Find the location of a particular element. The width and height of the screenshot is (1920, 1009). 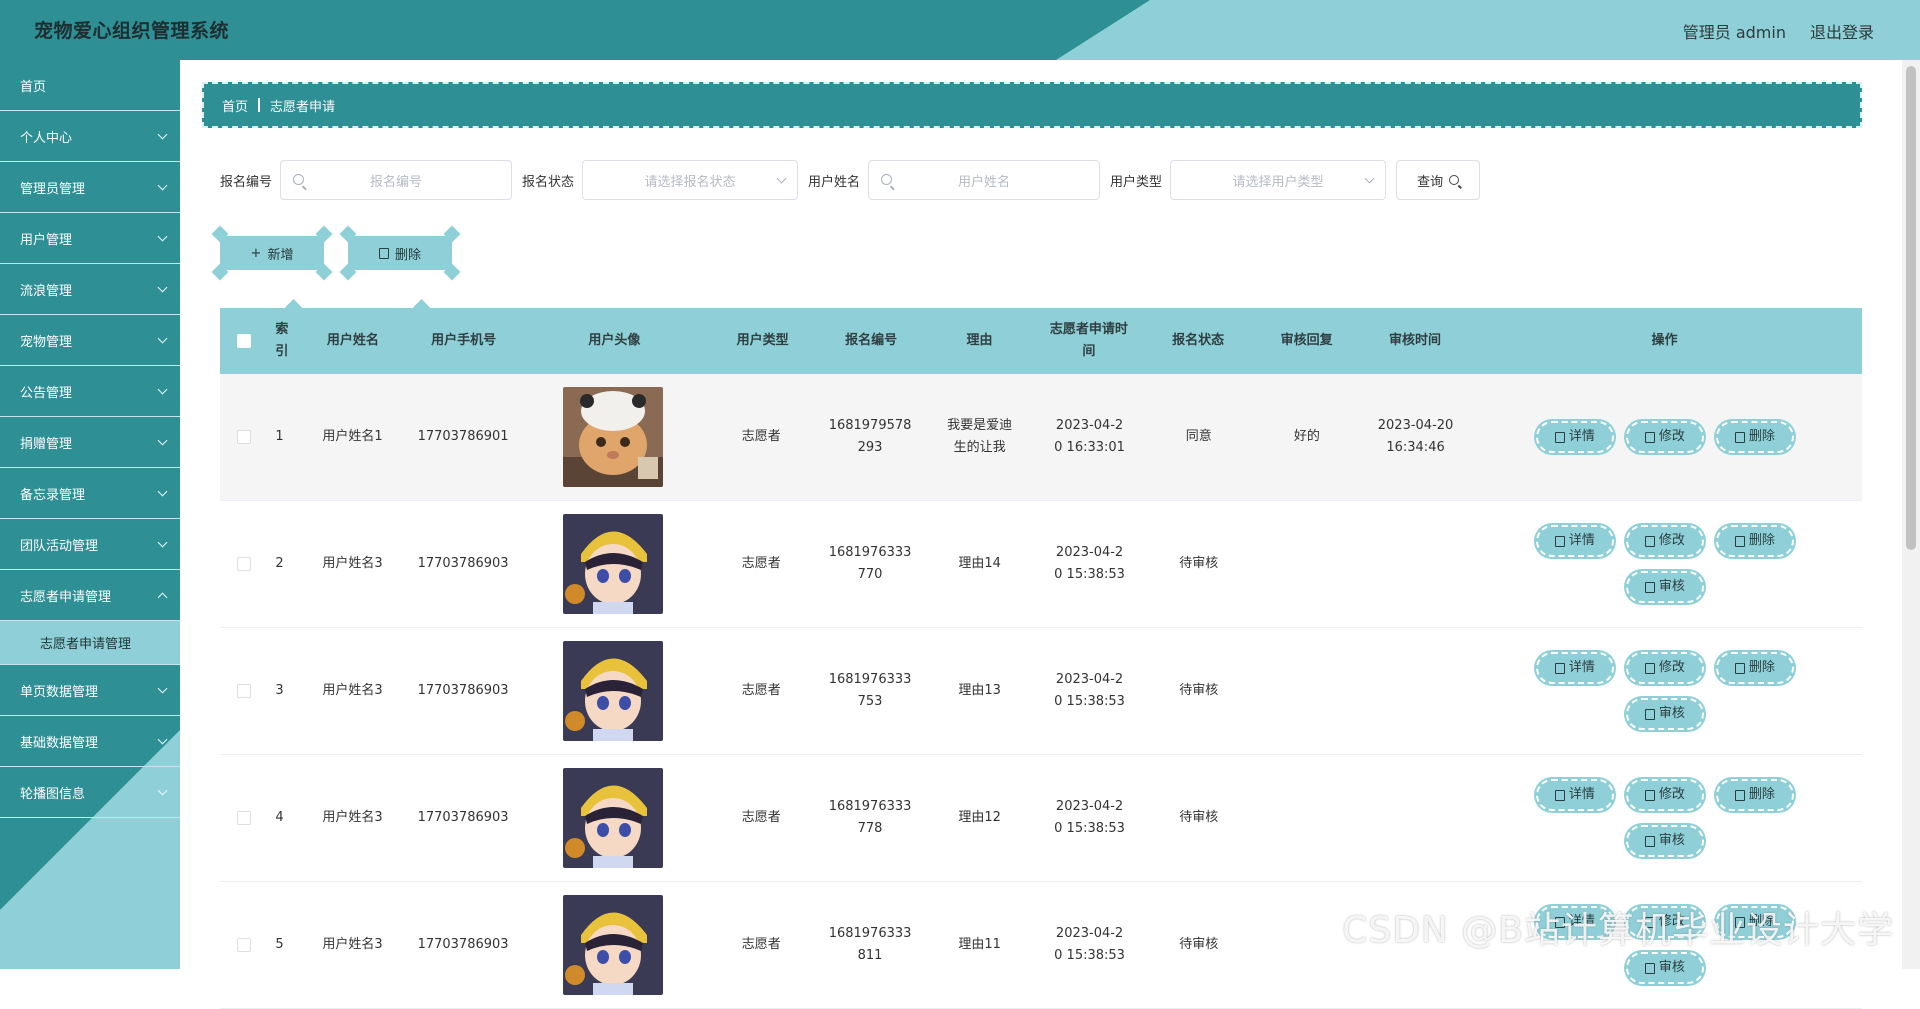

avatar-cell is located at coordinates (613, 818).